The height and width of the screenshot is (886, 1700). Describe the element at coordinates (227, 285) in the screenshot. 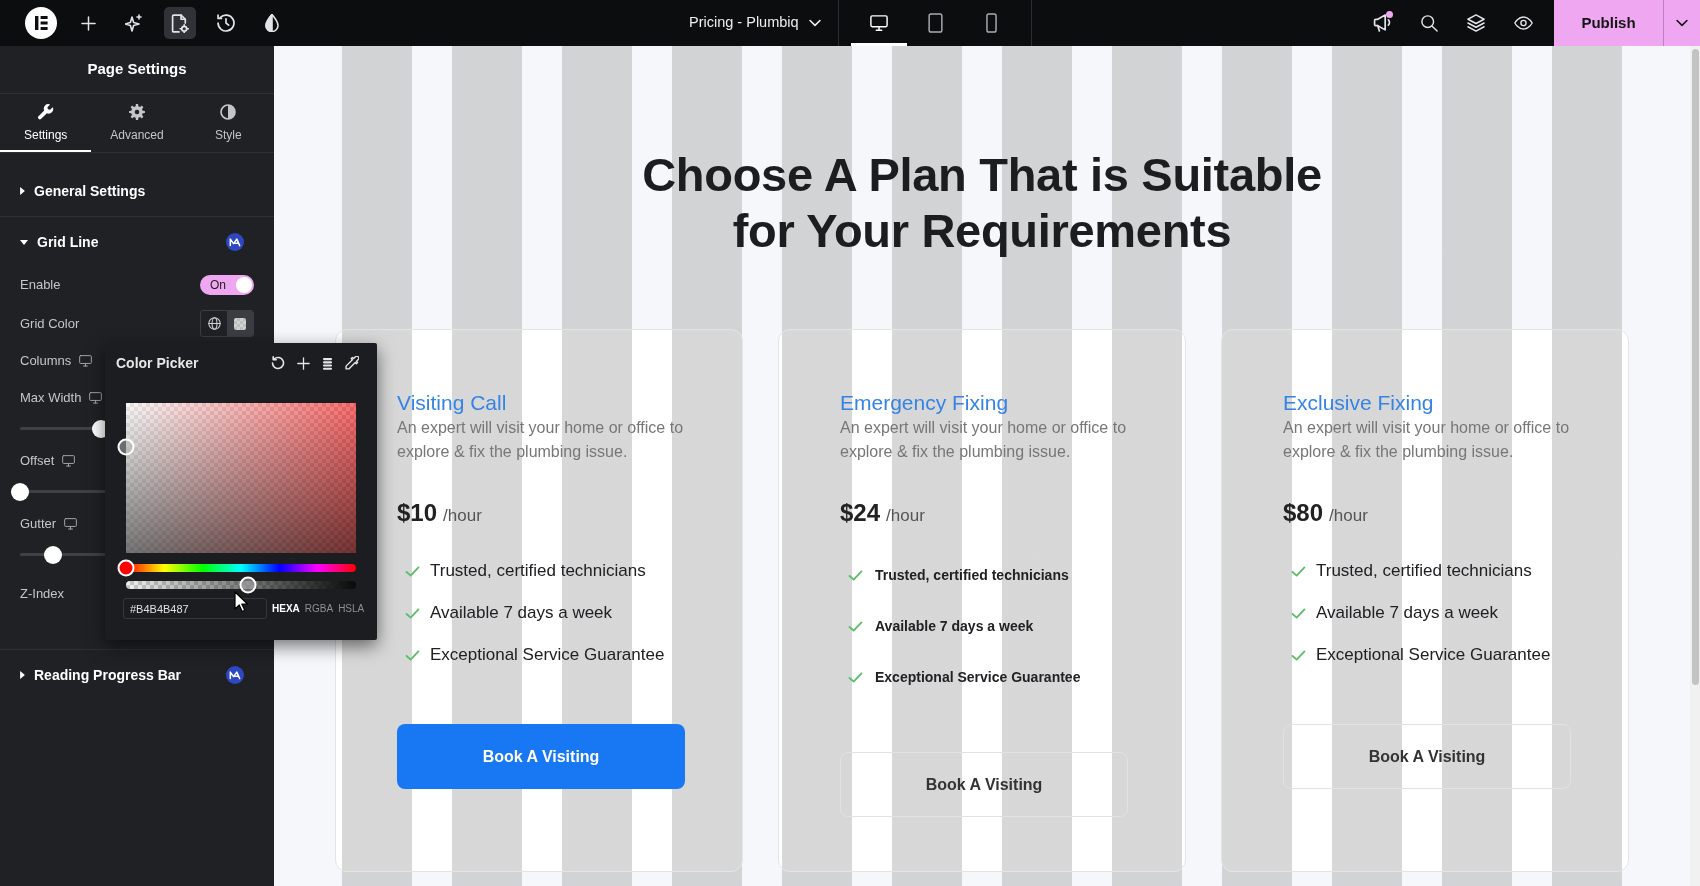

I see `toggle-switch: On` at that location.